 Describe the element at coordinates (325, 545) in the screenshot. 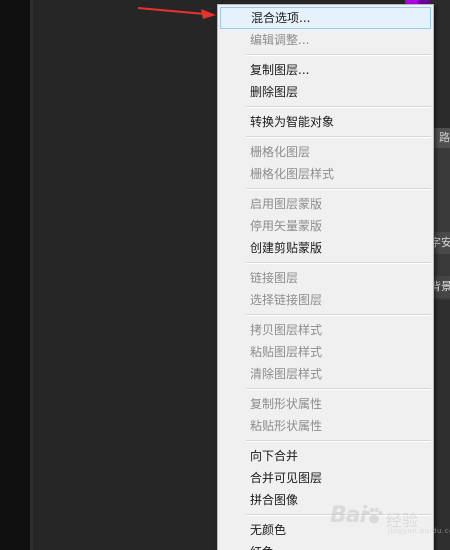

I see `menu-item: 红色` at that location.